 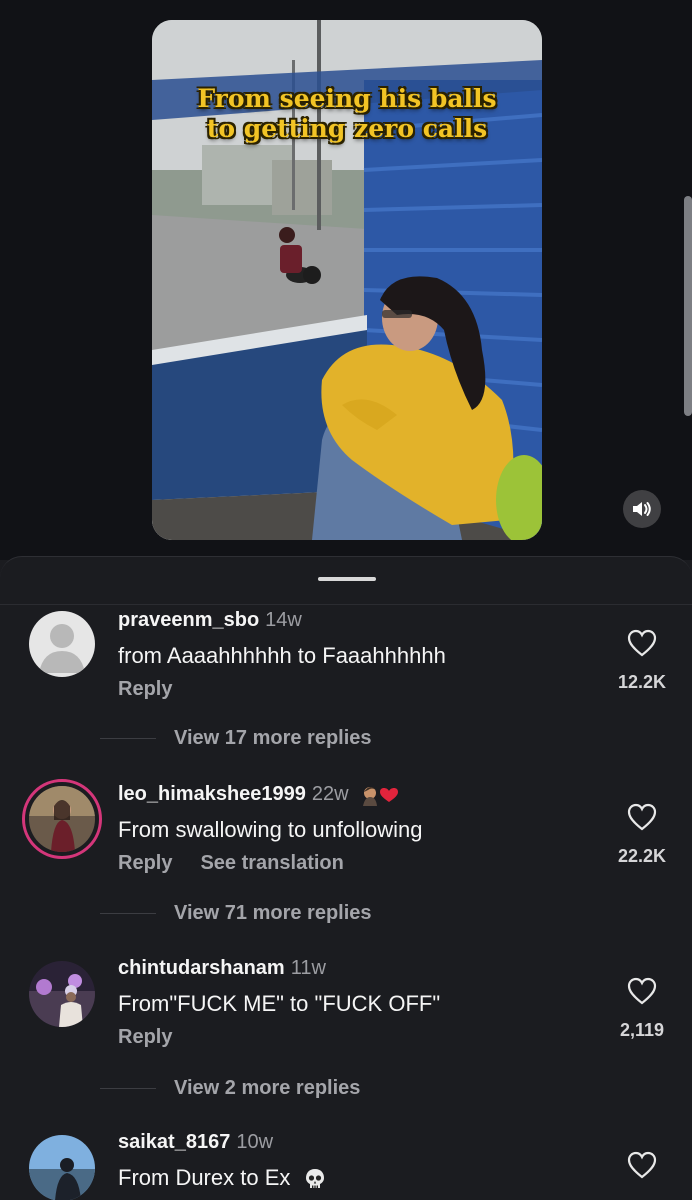 I want to click on comment-meta: chintudarshanam 11w, so click(x=222, y=968).